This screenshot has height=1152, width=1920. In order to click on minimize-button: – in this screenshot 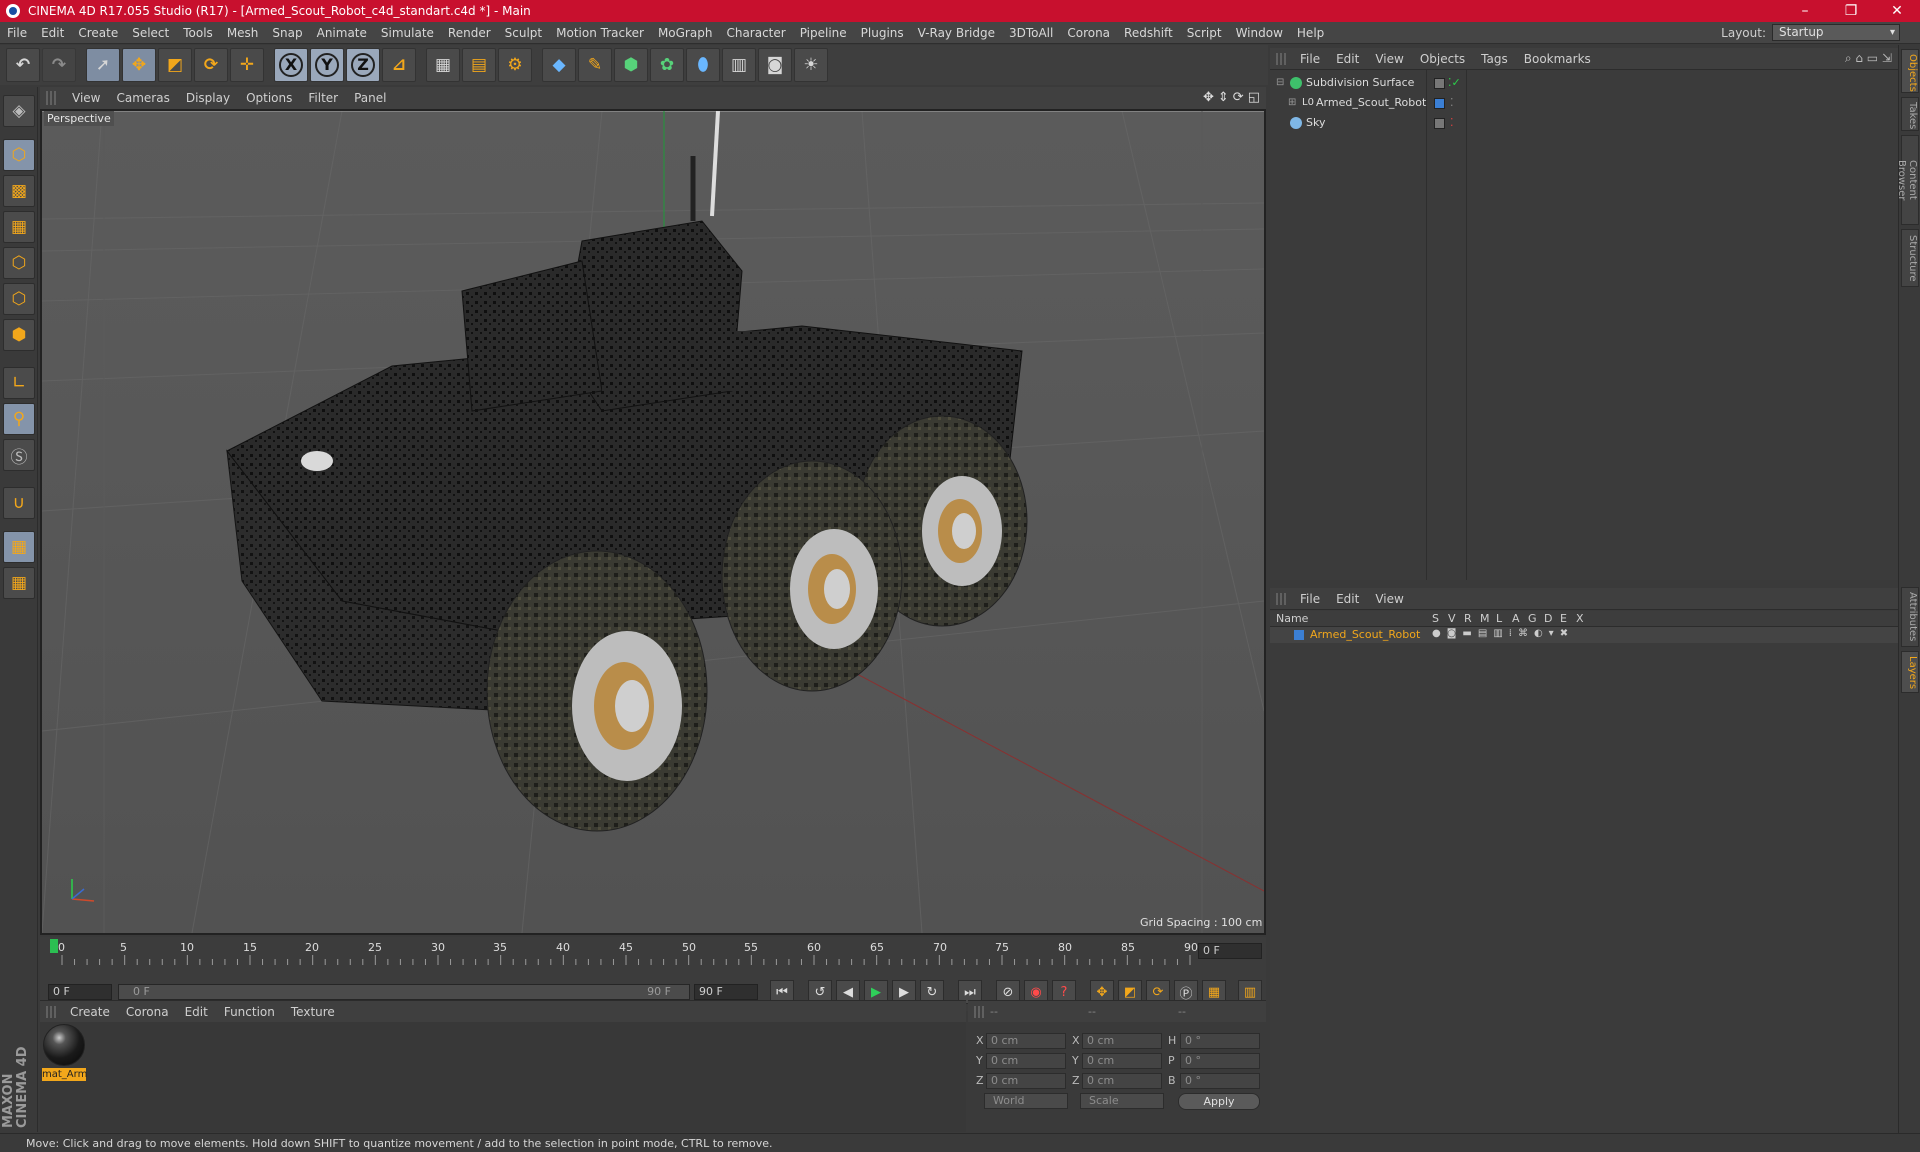, I will do `click(1805, 11)`.